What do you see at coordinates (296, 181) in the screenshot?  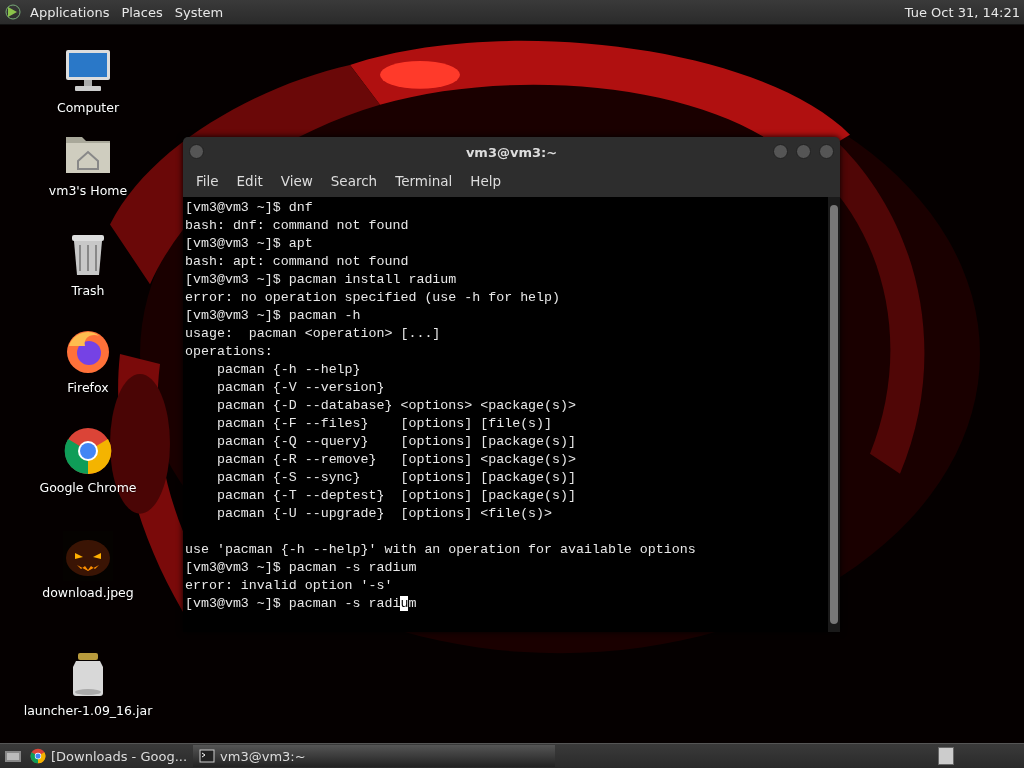 I see `menu-item: View` at bounding box center [296, 181].